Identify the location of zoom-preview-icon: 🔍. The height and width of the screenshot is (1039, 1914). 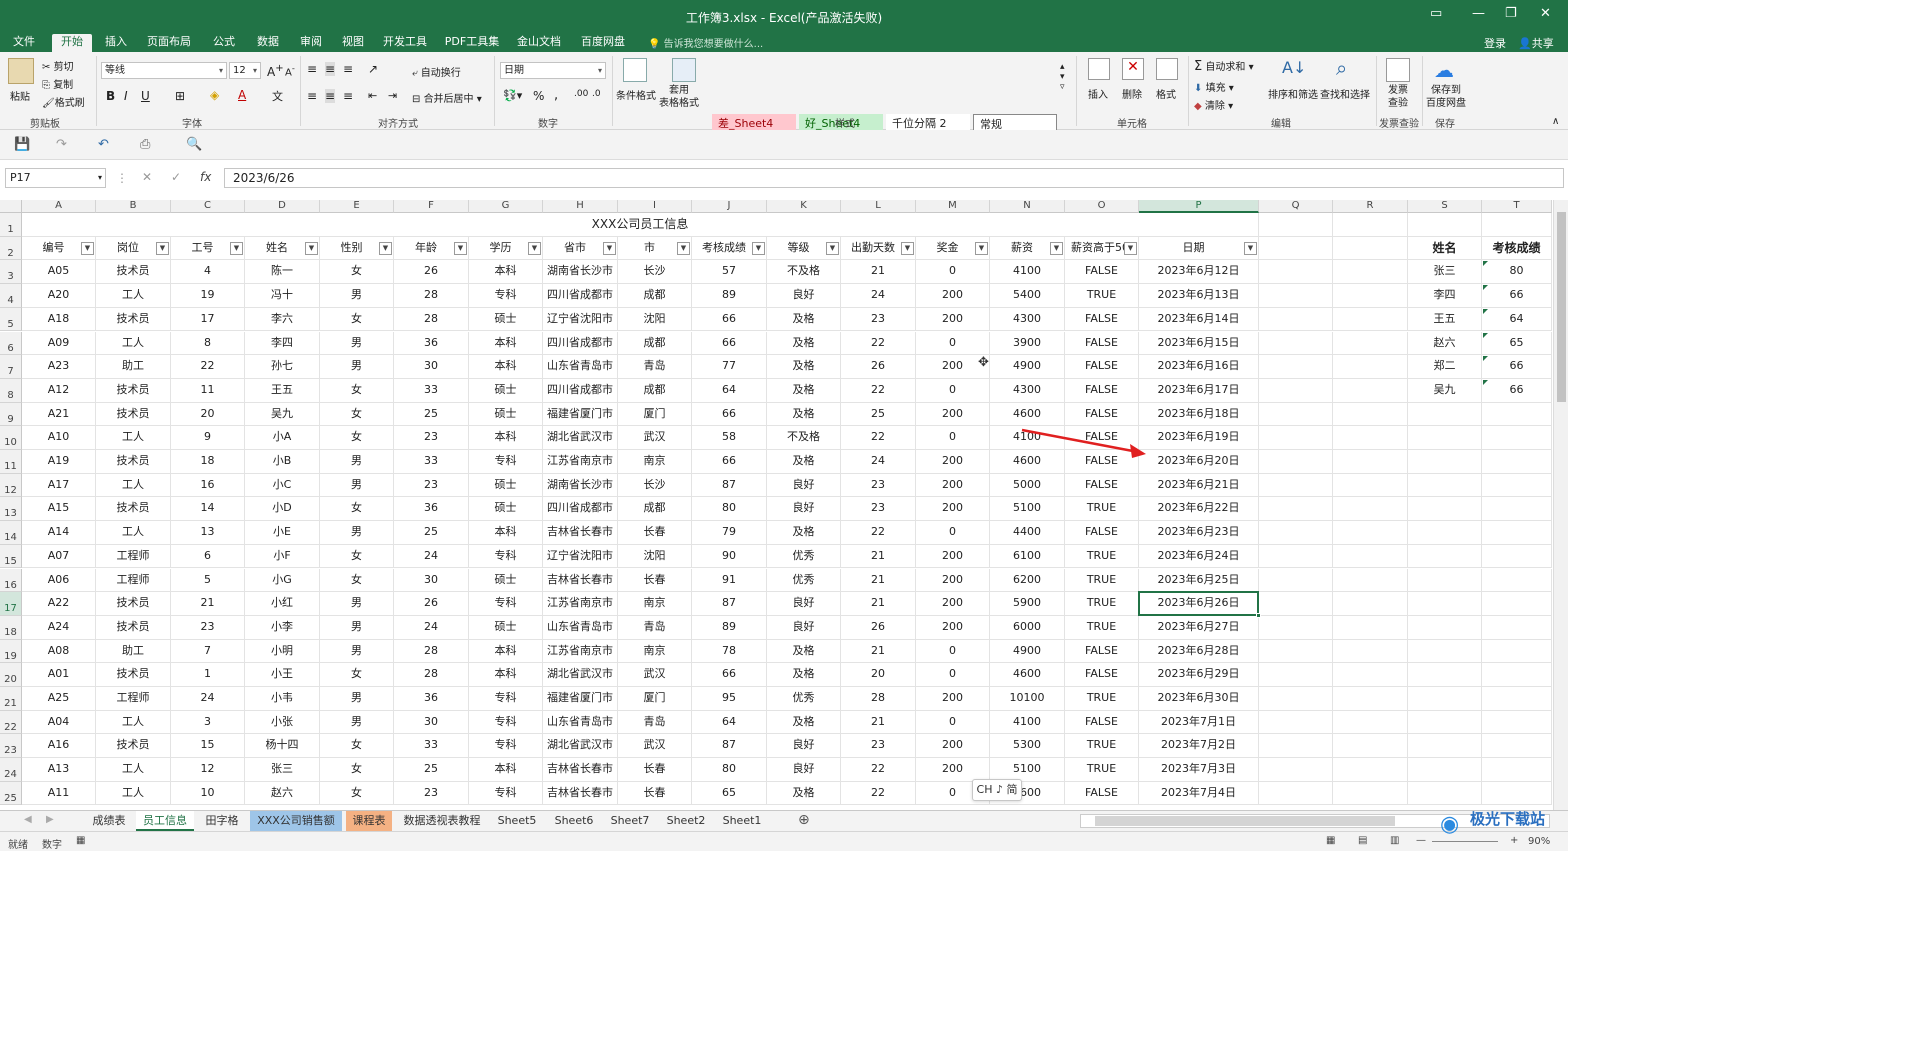
(194, 144).